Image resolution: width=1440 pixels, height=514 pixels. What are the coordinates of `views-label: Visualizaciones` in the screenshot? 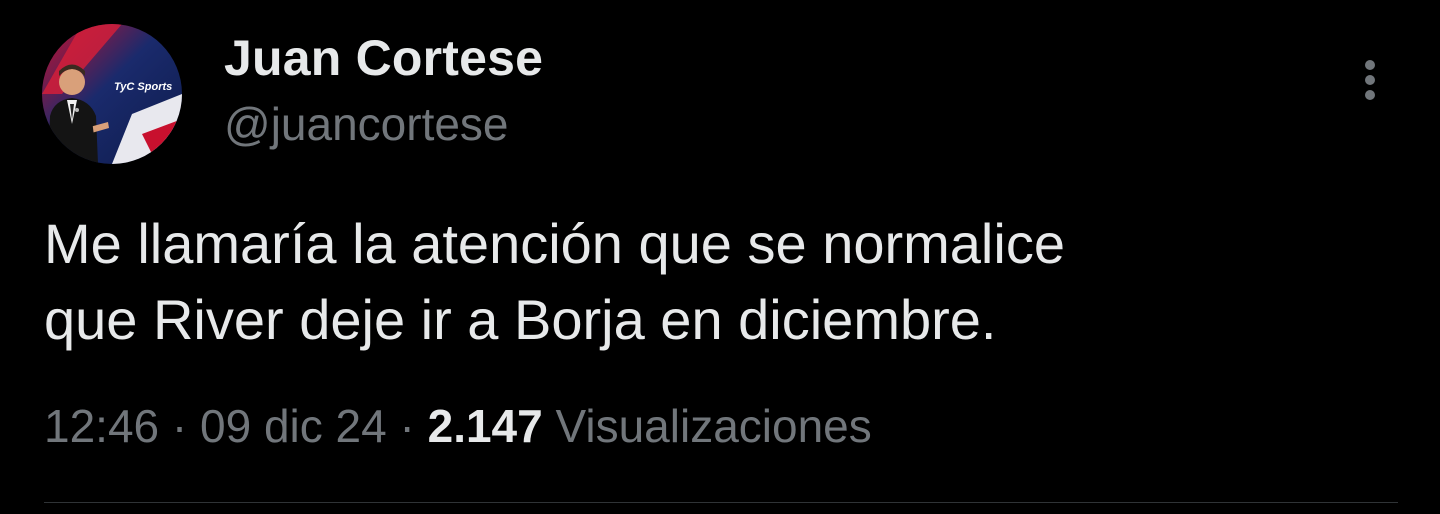 It's located at (714, 426).